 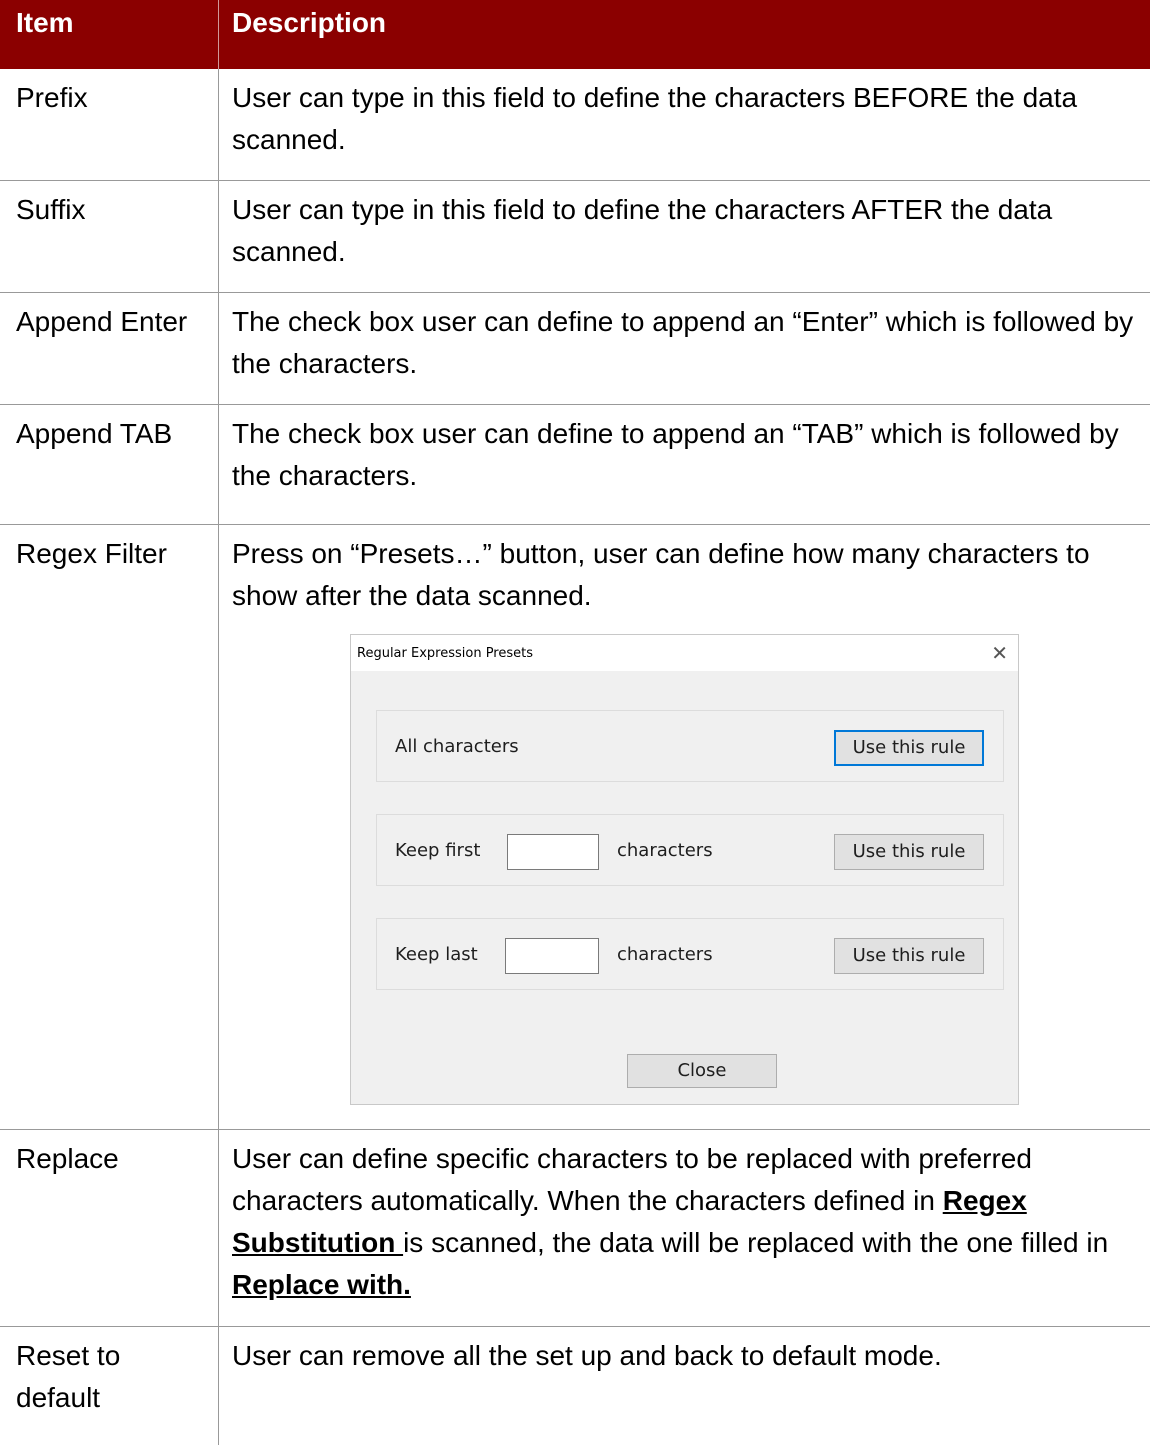 What do you see at coordinates (999, 653) in the screenshot?
I see `close-icon: ✕` at bounding box center [999, 653].